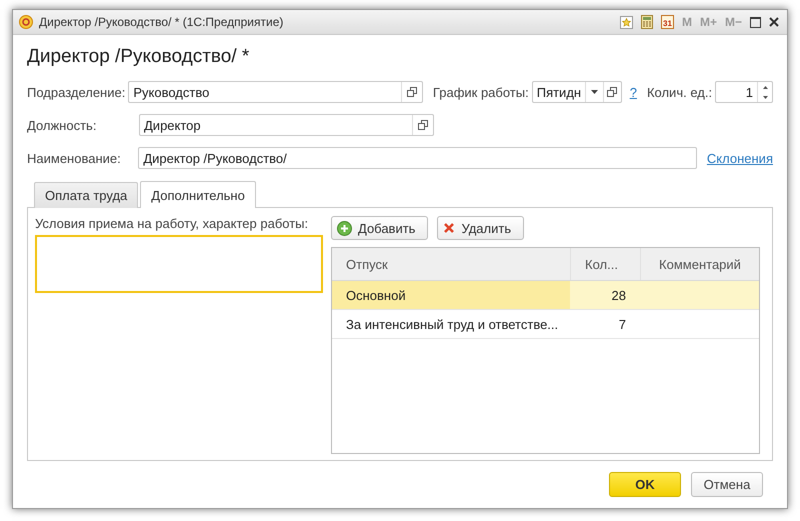 Image resolution: width=800 pixels, height=521 pixels. I want to click on delete-x-icon, so click(449, 228).